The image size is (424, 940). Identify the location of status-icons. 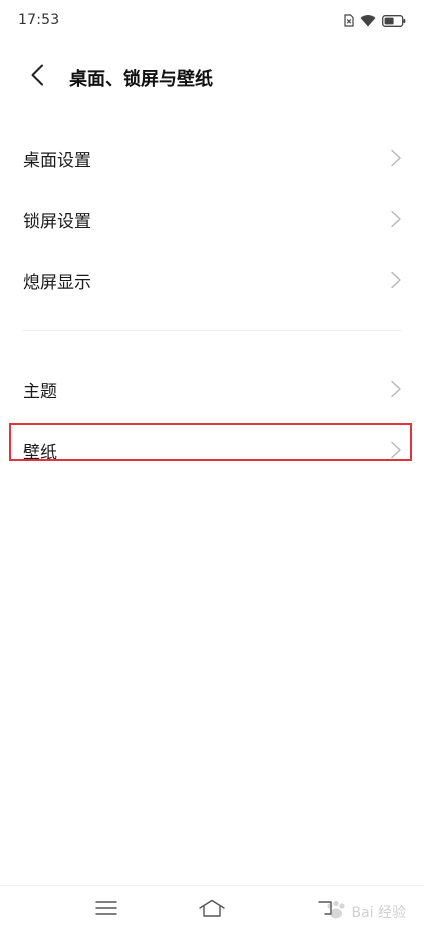
(375, 21).